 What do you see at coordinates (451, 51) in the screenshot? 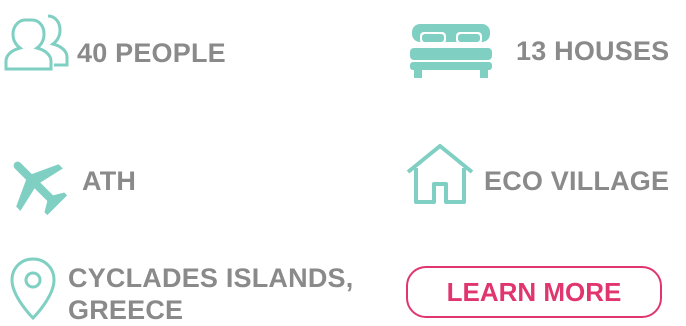
I see `bed-icon` at bounding box center [451, 51].